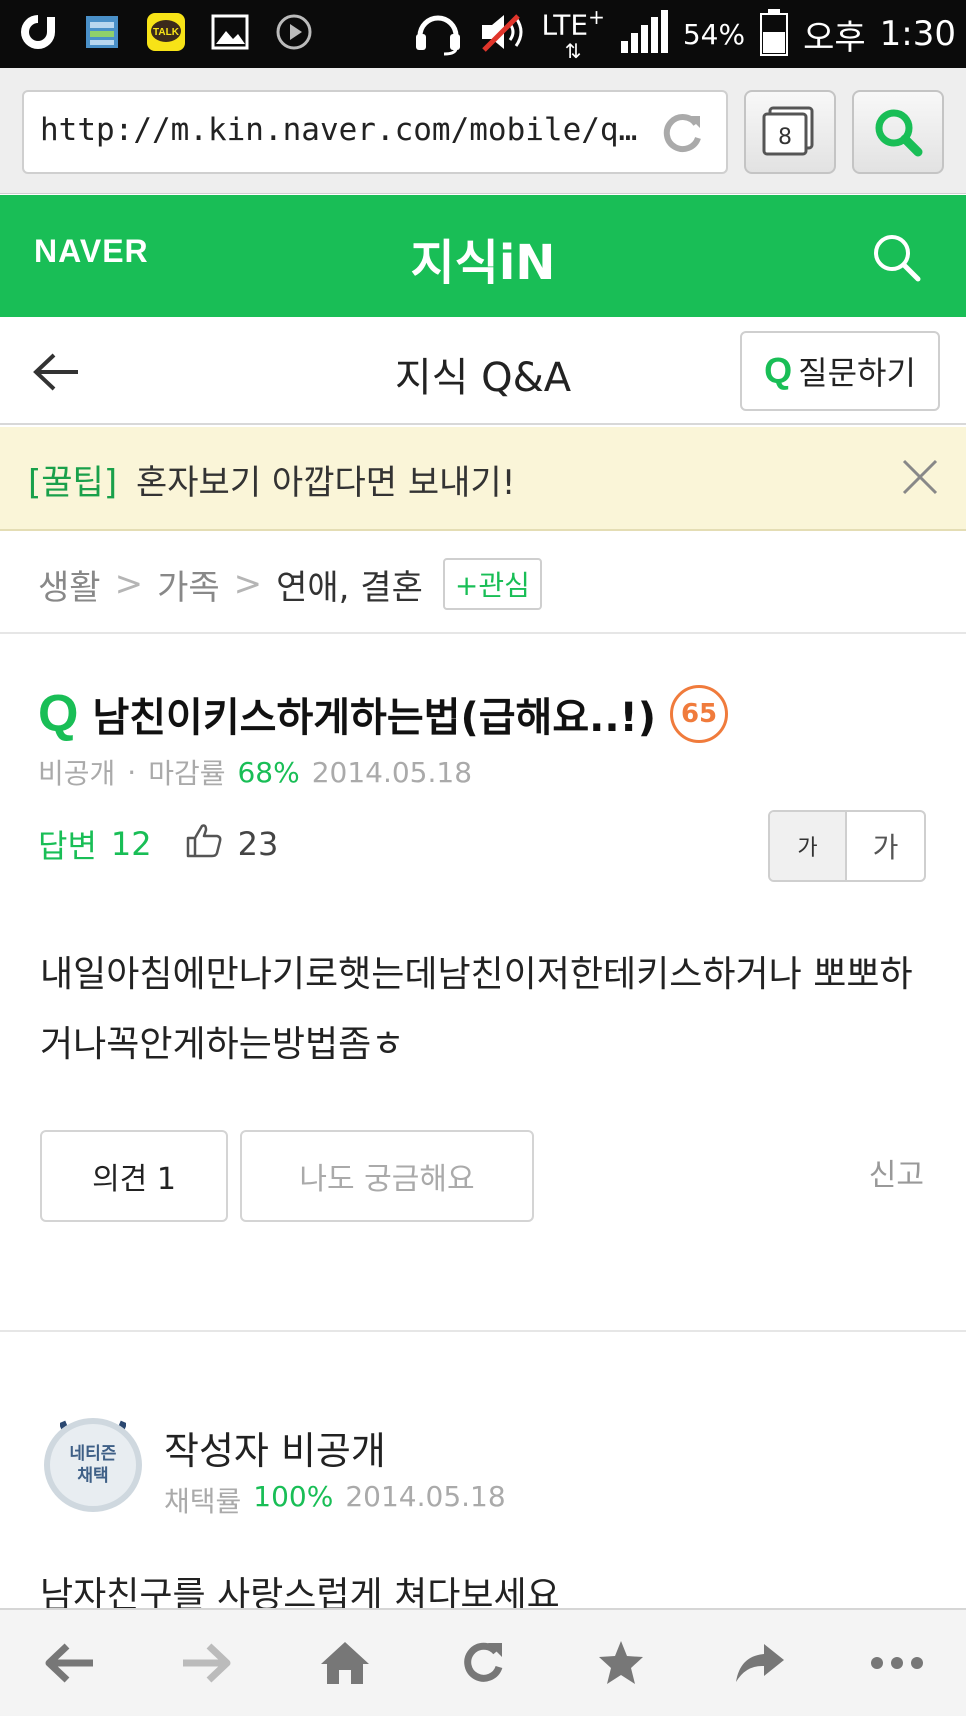  What do you see at coordinates (293, 1496) in the screenshot?
I see `adopt-rate-value: 100%` at bounding box center [293, 1496].